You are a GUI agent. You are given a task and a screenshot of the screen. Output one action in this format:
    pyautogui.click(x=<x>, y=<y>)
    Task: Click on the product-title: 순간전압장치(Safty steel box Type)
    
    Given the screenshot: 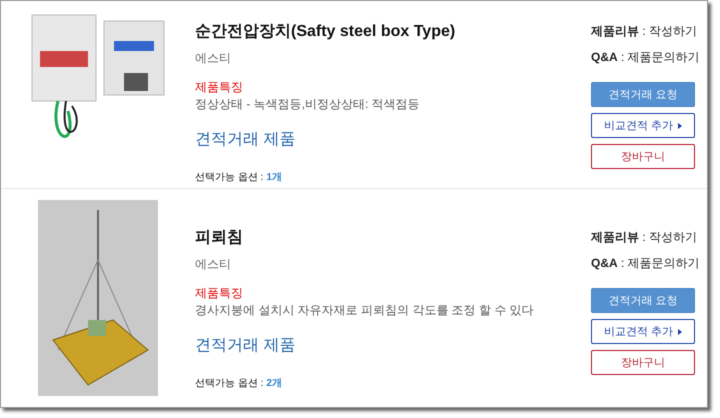 What is the action you would take?
    pyautogui.click(x=393, y=31)
    